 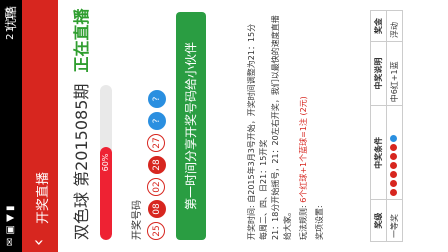 I want to click on watermark: 优酷, so click(x=11, y=18).